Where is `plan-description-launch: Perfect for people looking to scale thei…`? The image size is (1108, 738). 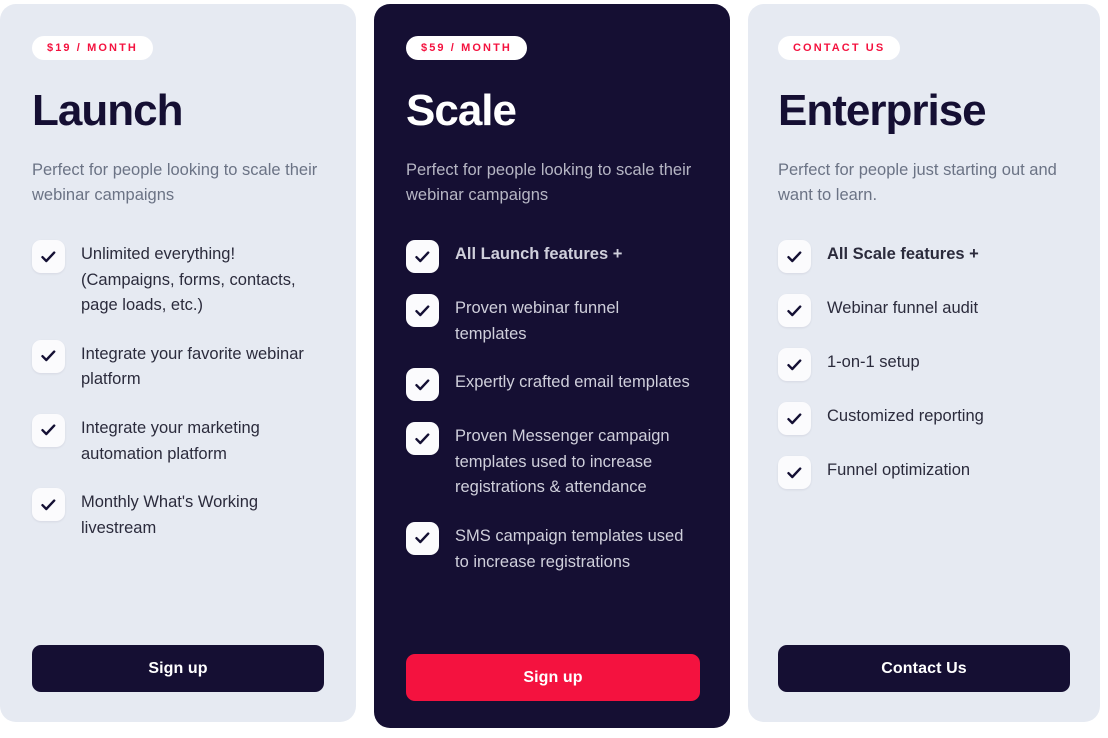 plan-description-launch: Perfect for people looking to scale thei… is located at coordinates (175, 183).